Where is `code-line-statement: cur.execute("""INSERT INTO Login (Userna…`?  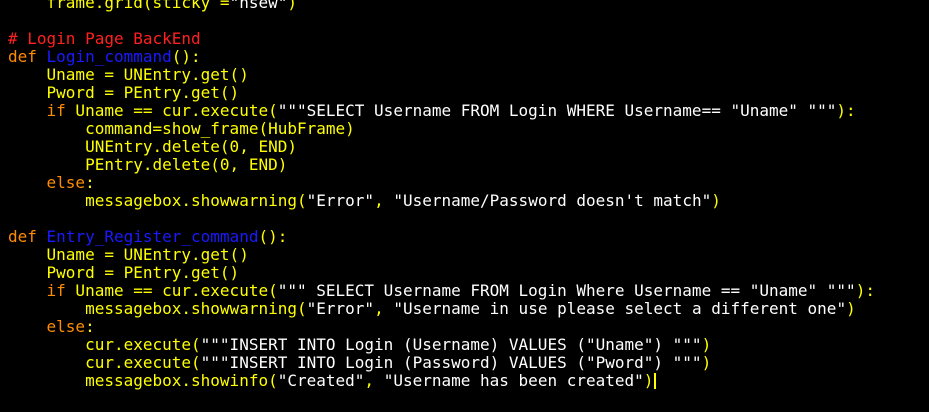 code-line-statement: cur.execute("""INSERT INTO Login (Userna… is located at coordinates (359, 345).